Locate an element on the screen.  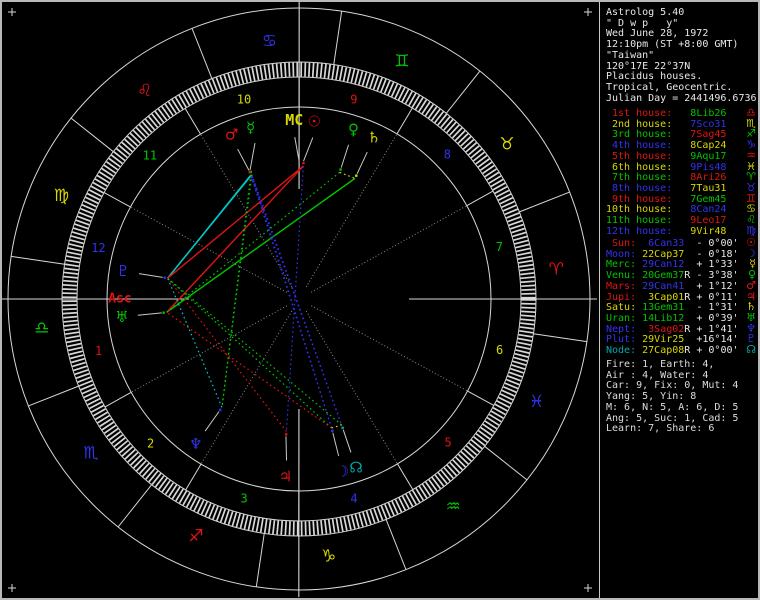
position-dot-satu is located at coordinates (356, 175).